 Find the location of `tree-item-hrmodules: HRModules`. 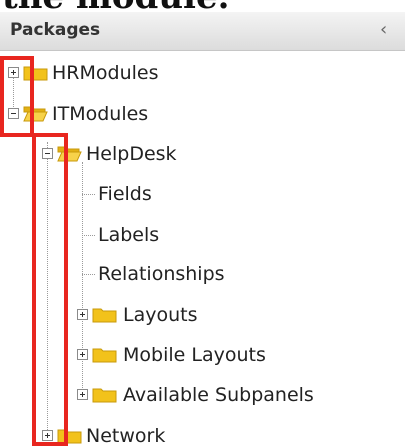

tree-item-hrmodules: HRModules is located at coordinates (105, 73).